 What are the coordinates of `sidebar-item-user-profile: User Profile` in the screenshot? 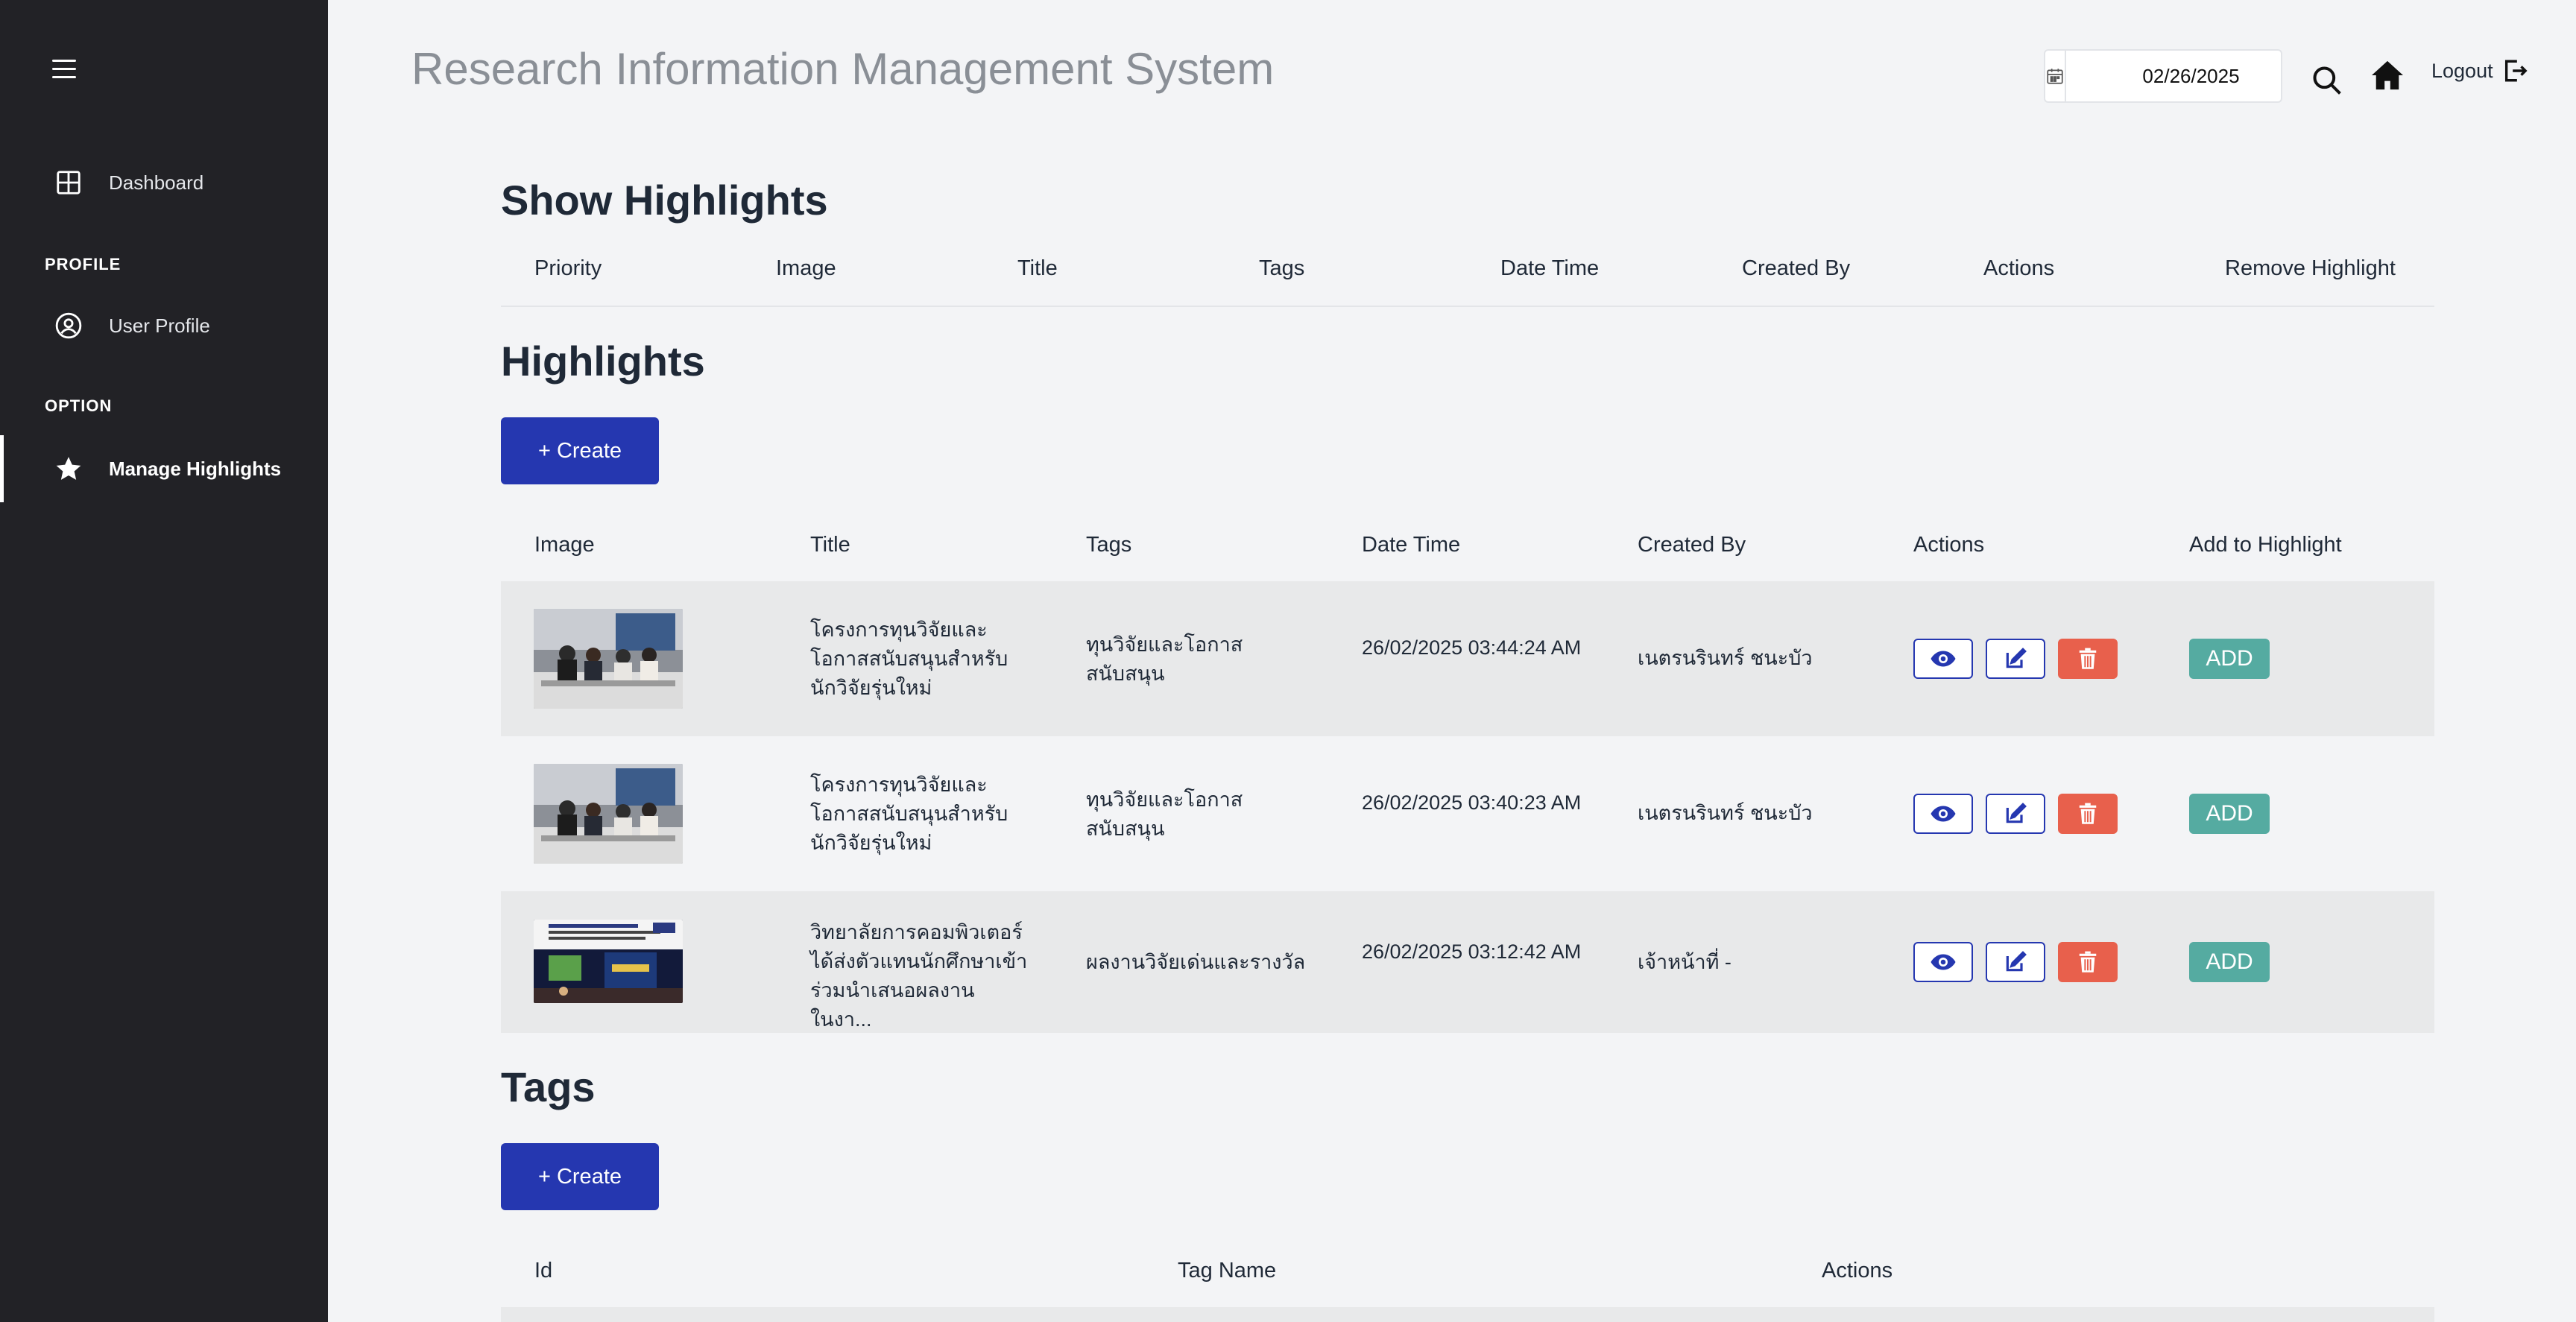 It's located at (164, 325).